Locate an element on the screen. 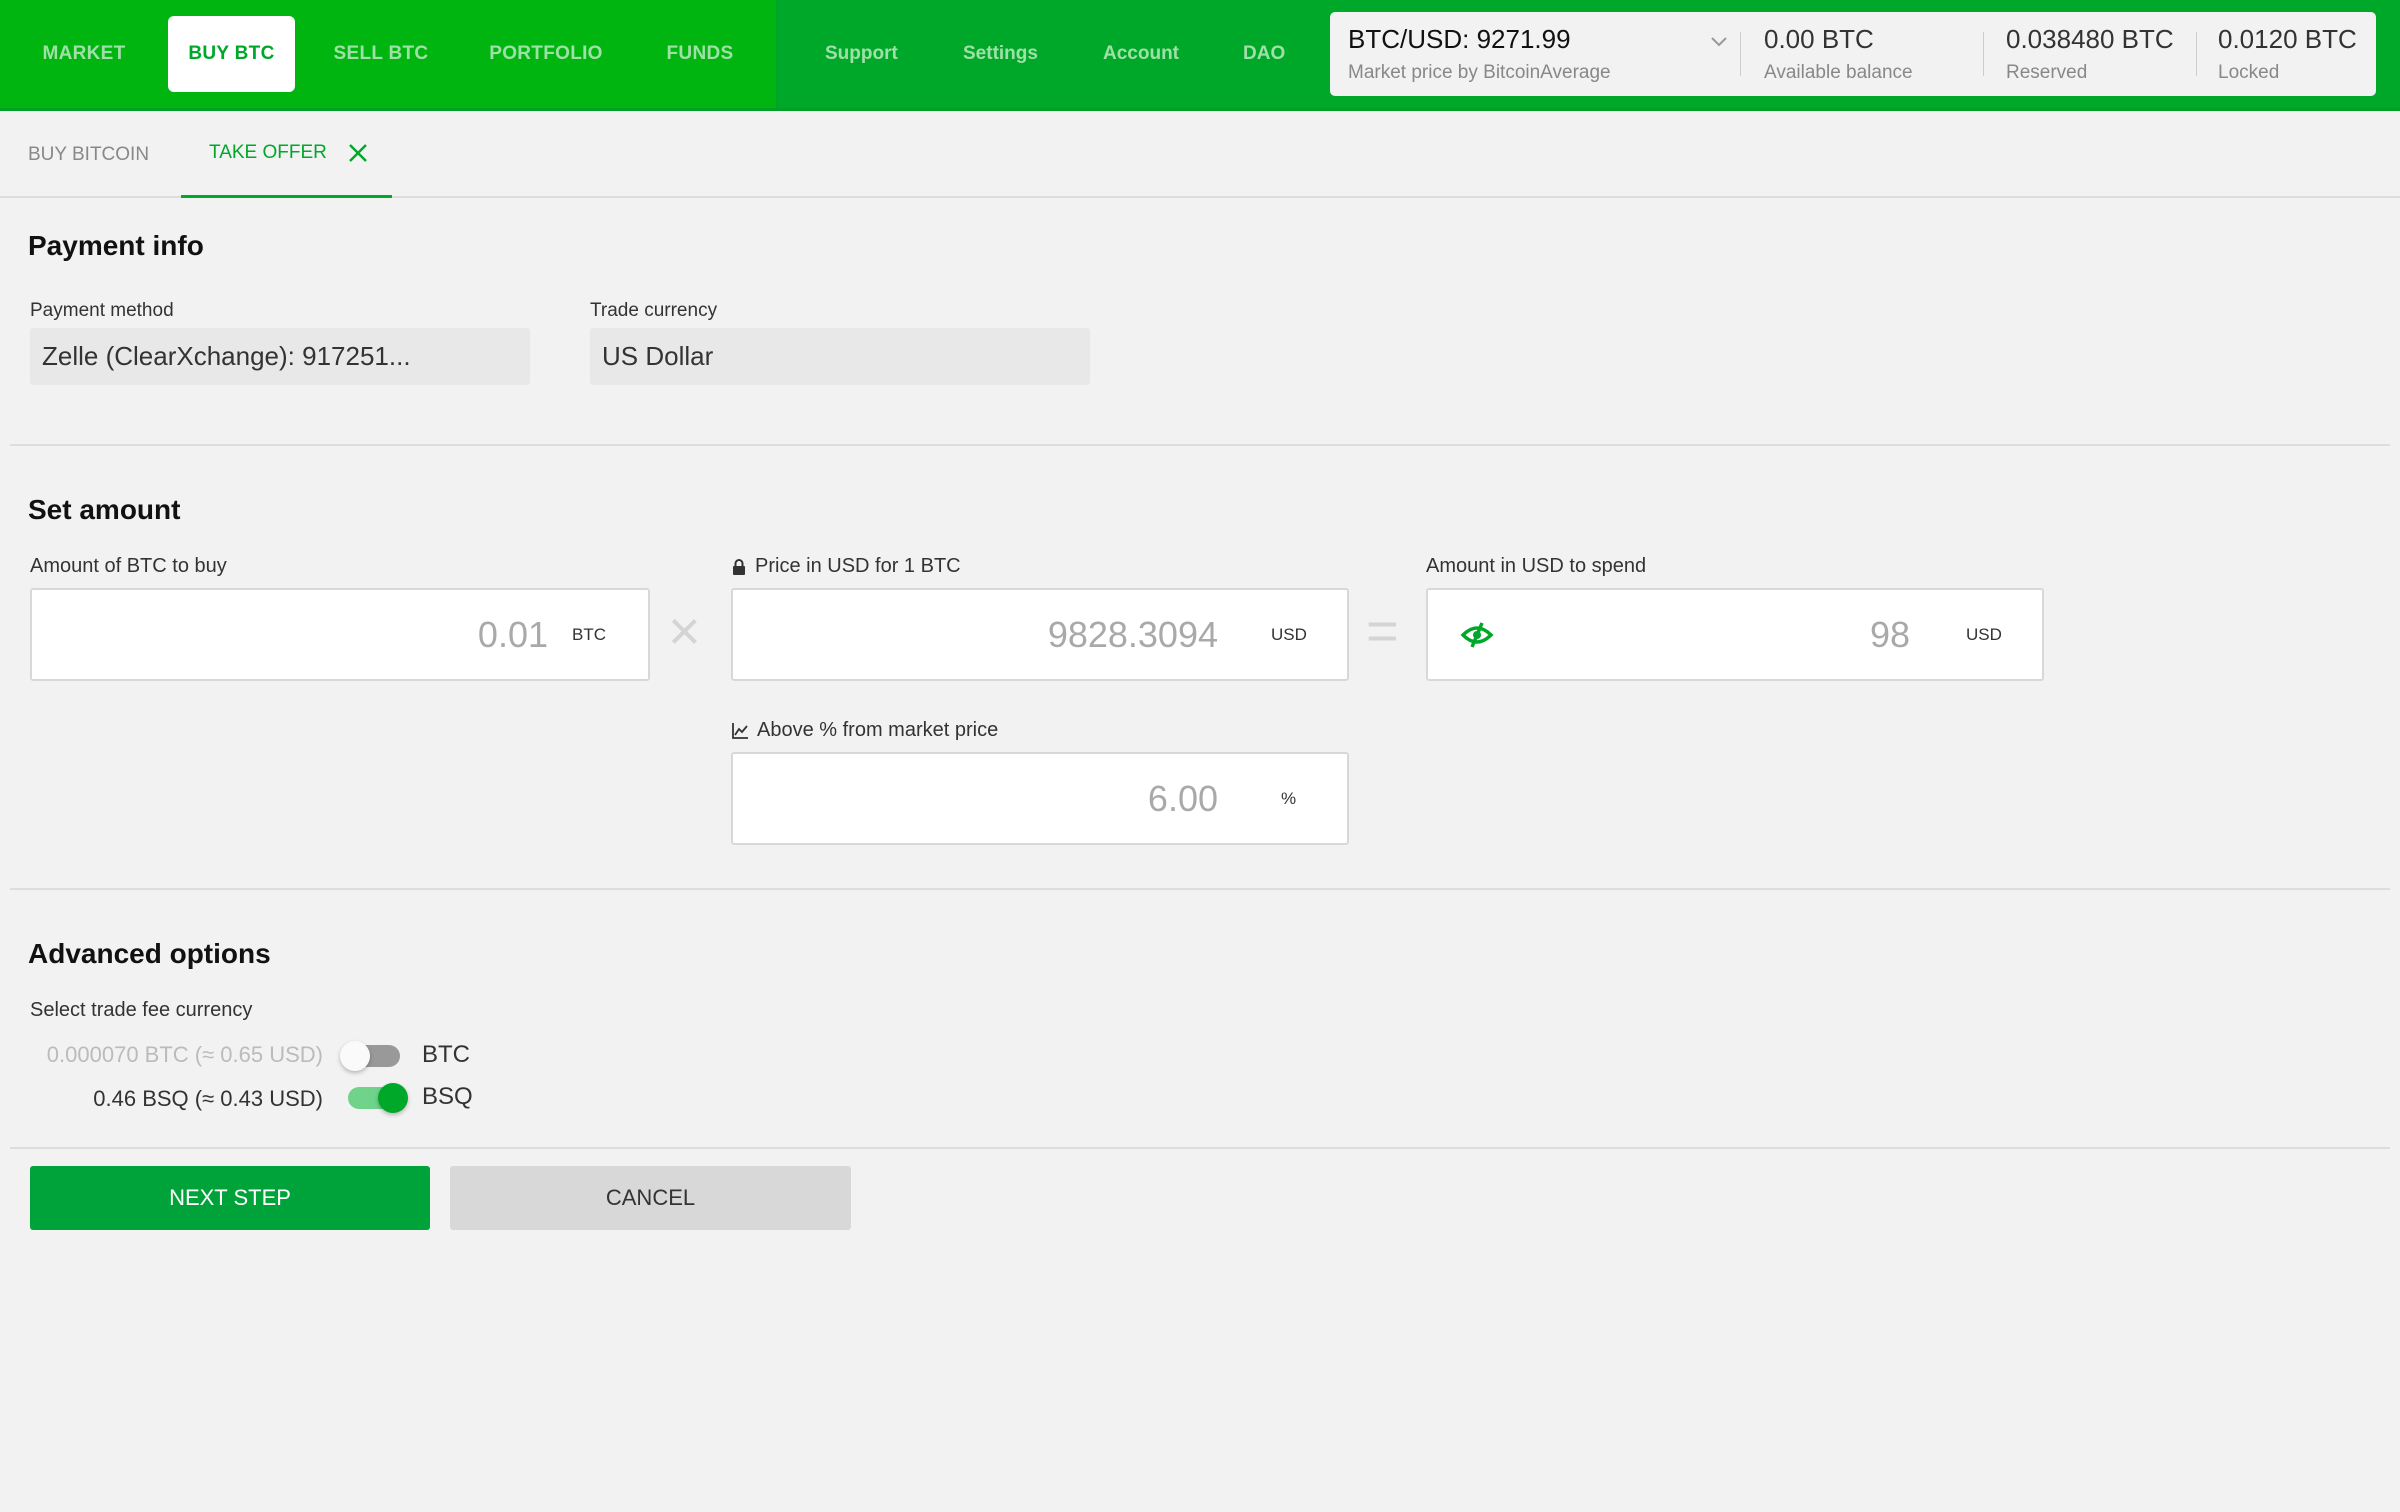  reserved-balance-value: 0.038480 BTC is located at coordinates (2090, 39).